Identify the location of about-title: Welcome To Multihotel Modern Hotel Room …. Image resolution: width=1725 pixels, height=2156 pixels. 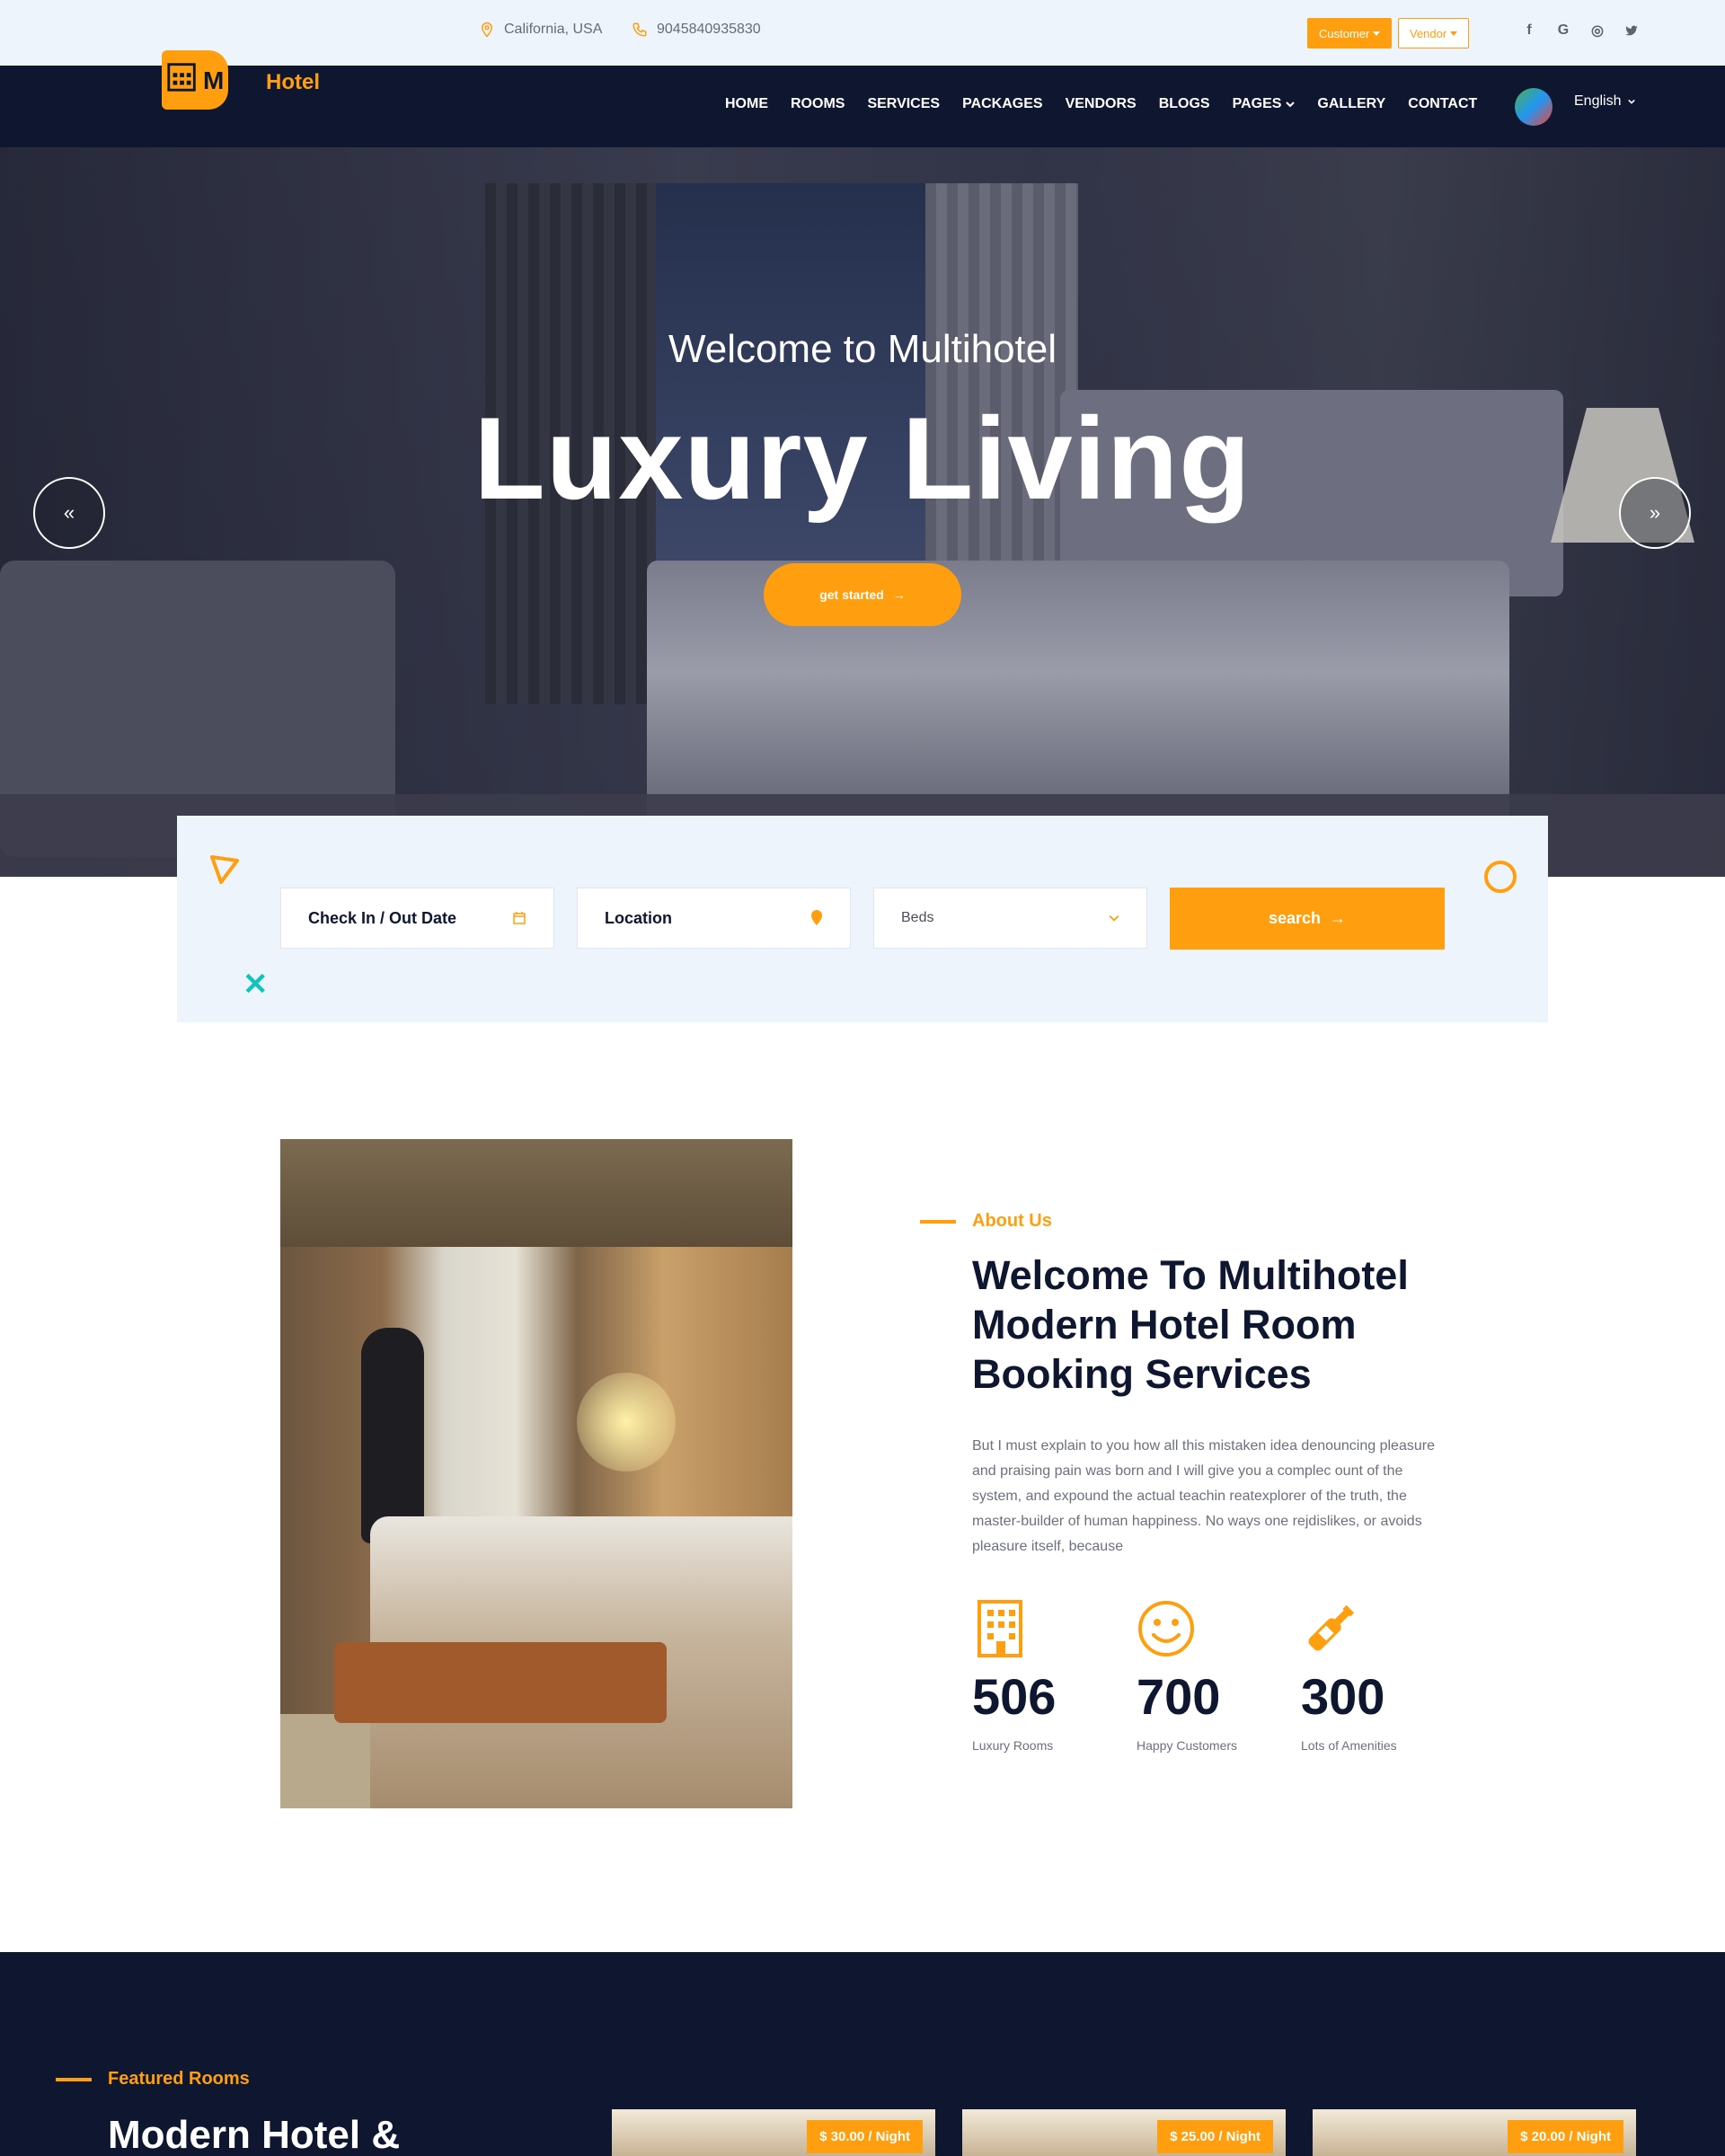
(1190, 1324).